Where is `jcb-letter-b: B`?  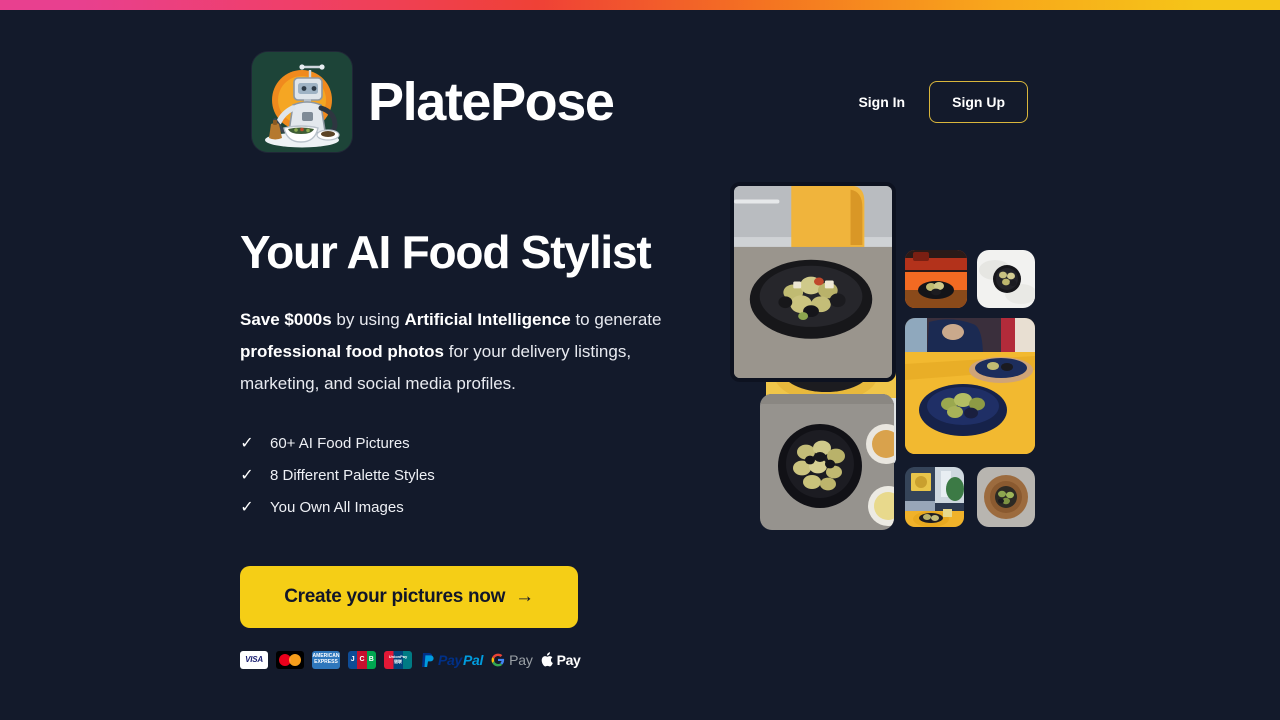
jcb-letter-b: B is located at coordinates (371, 659).